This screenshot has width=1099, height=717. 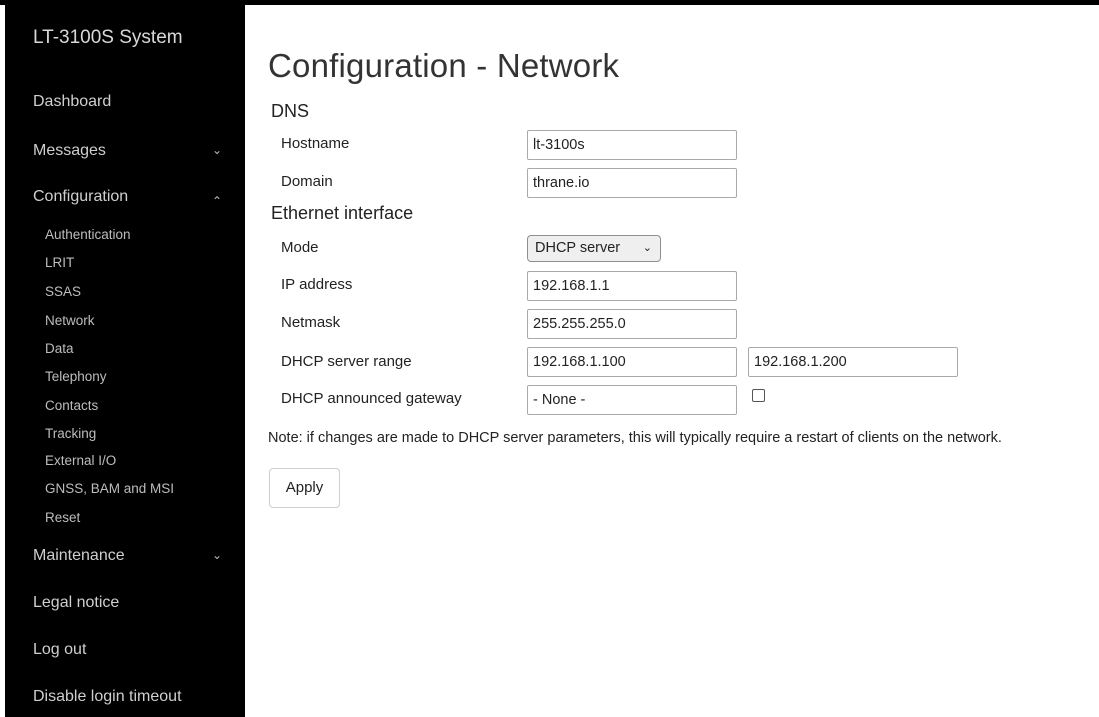 I want to click on dhcp-range-start-input, so click(x=632, y=362).